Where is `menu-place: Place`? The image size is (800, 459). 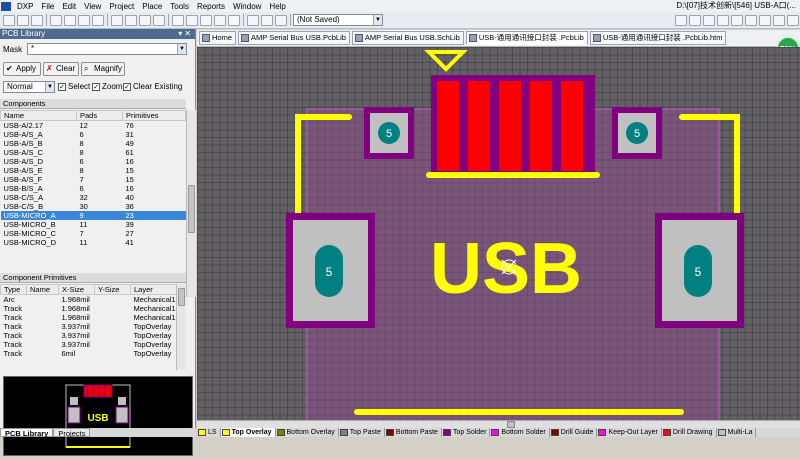
menu-place: Place is located at coordinates (152, 6).